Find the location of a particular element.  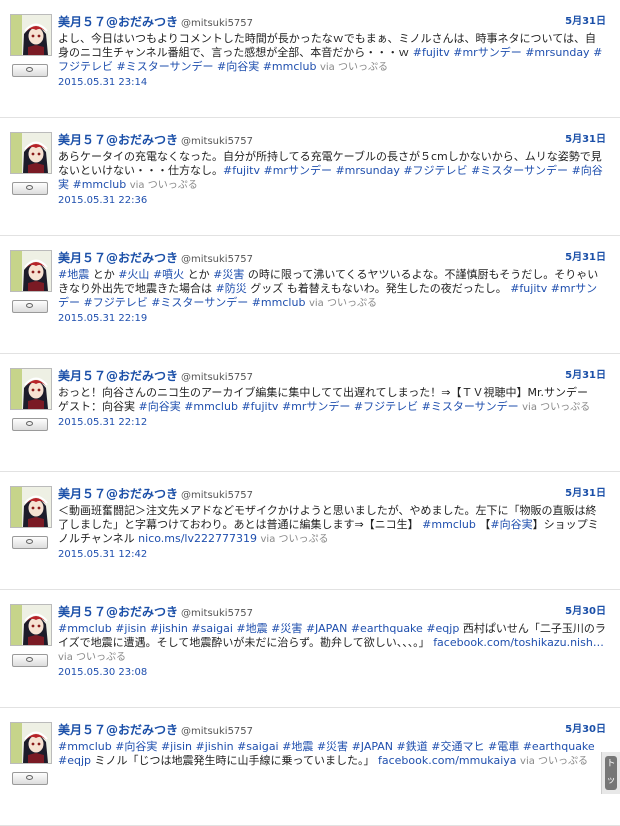

tweet-timestamp: 2015.05.30 23:08 is located at coordinates (332, 672).